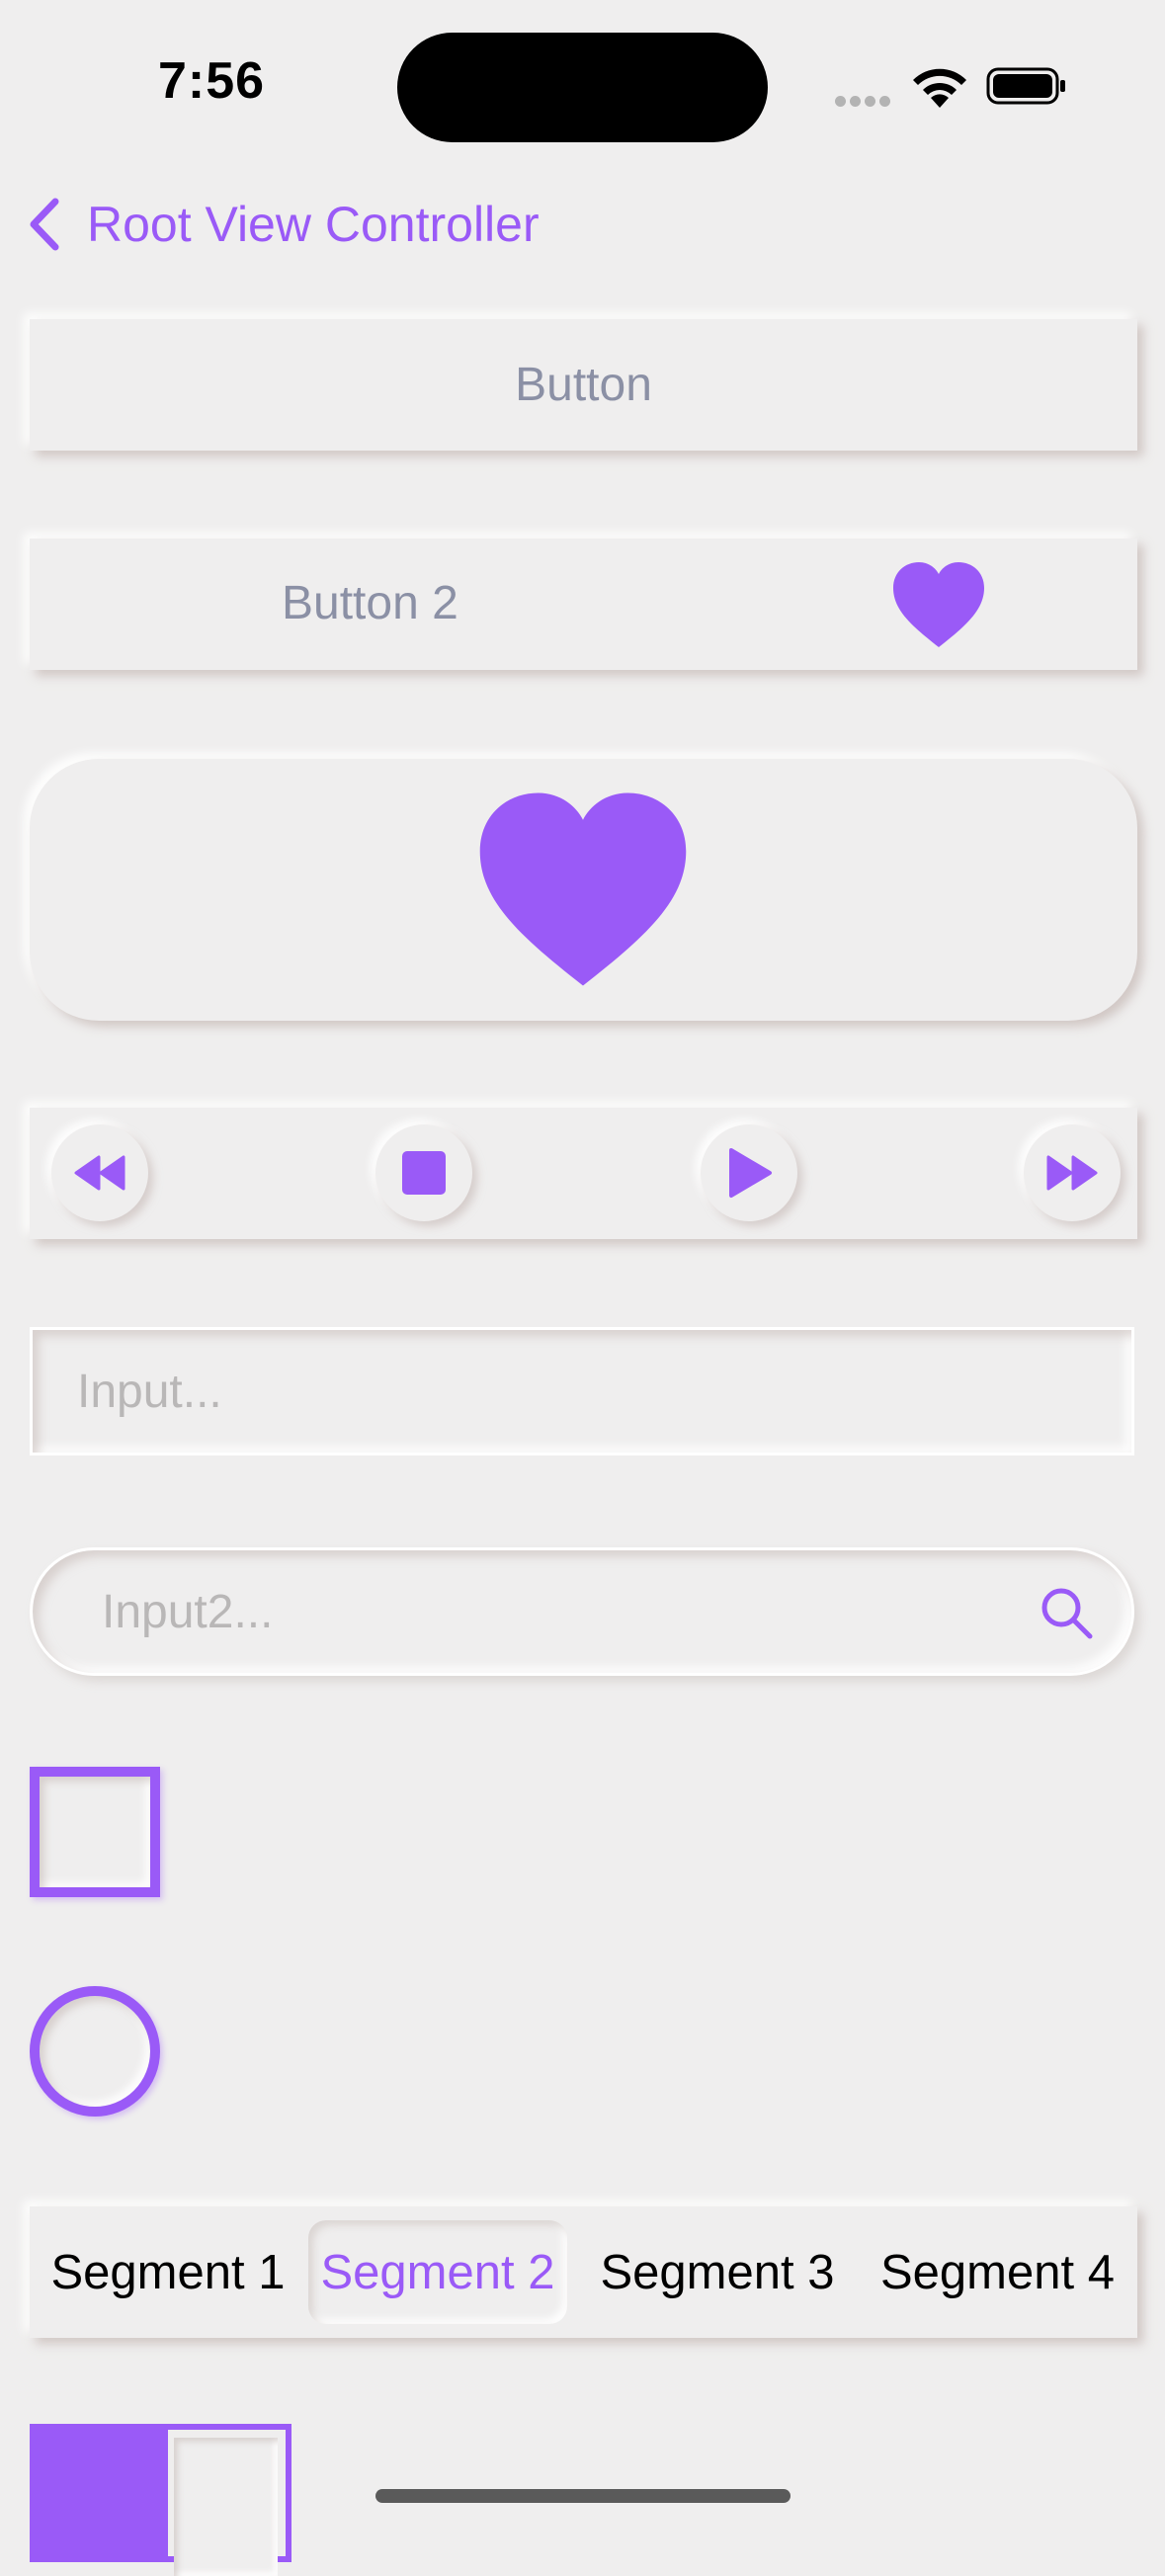 This screenshot has width=1165, height=2576. I want to click on fast-forward-button, so click(1072, 1172).